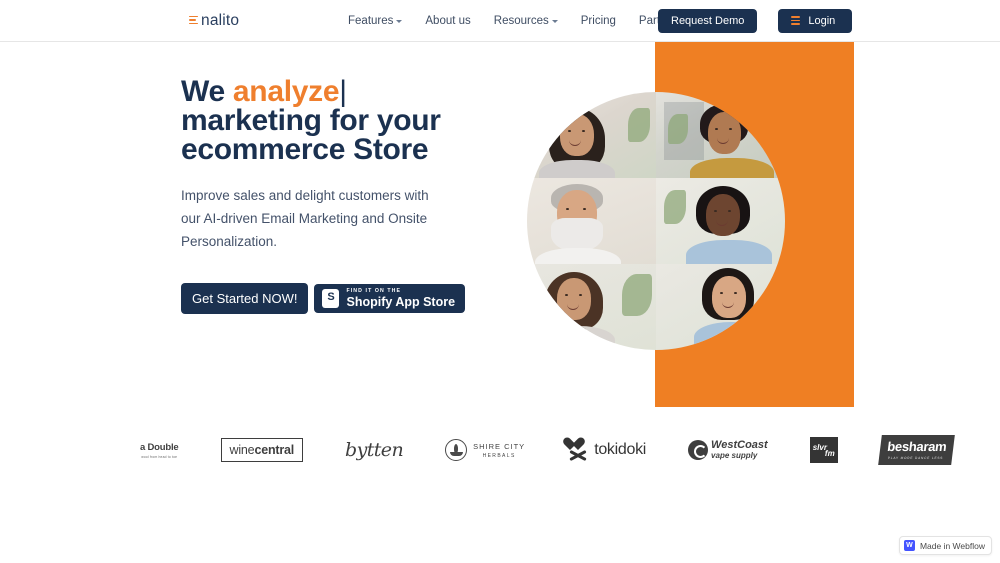 Image resolution: width=1000 pixels, height=563 pixels. I want to click on hamburger-icon, so click(796, 20).